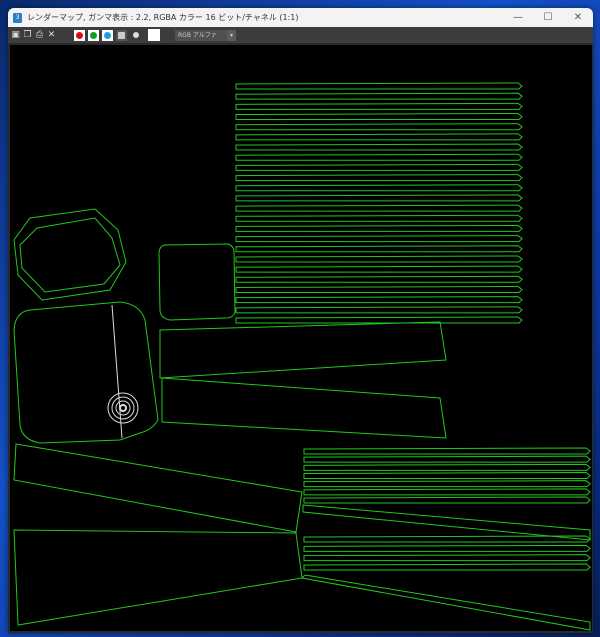 This screenshot has width=600, height=637. What do you see at coordinates (15, 35) in the screenshot?
I see `save-icon: ▣` at bounding box center [15, 35].